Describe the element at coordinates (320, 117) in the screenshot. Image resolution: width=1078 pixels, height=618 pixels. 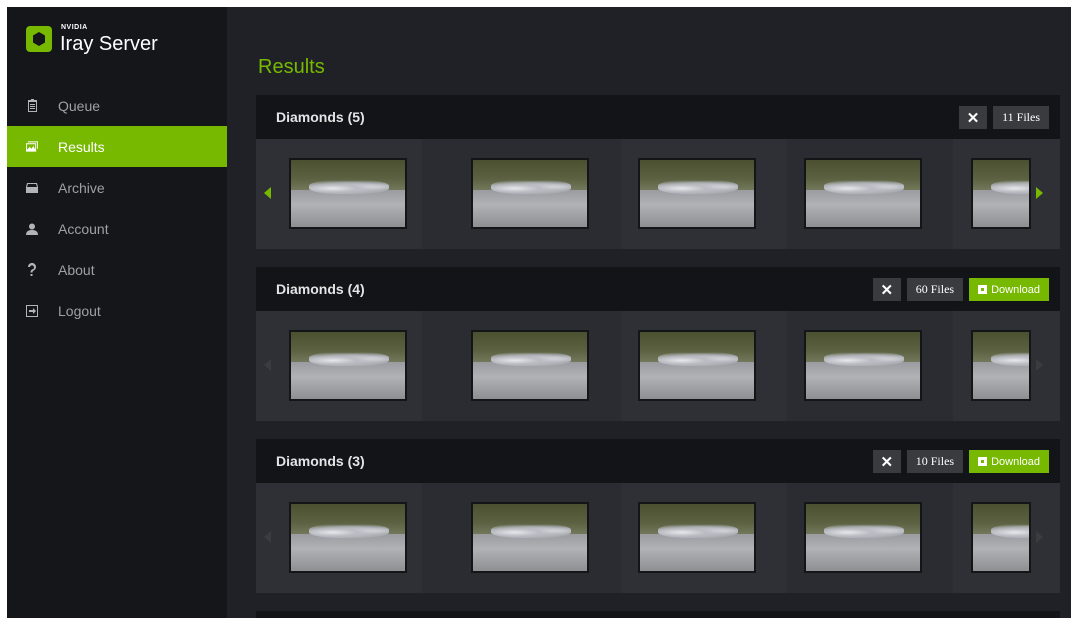
I see `panel-title: Diamonds (5)` at that location.